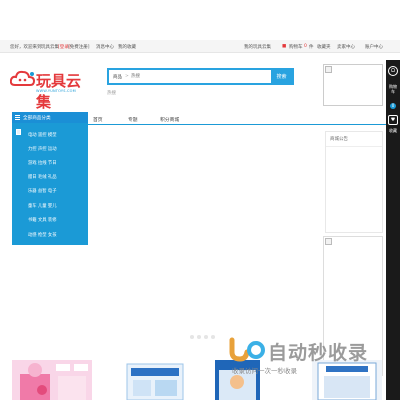 The width and height of the screenshot is (400, 400). Describe the element at coordinates (353, 253) in the screenshot. I see `notice-panel: 商城公告` at that location.